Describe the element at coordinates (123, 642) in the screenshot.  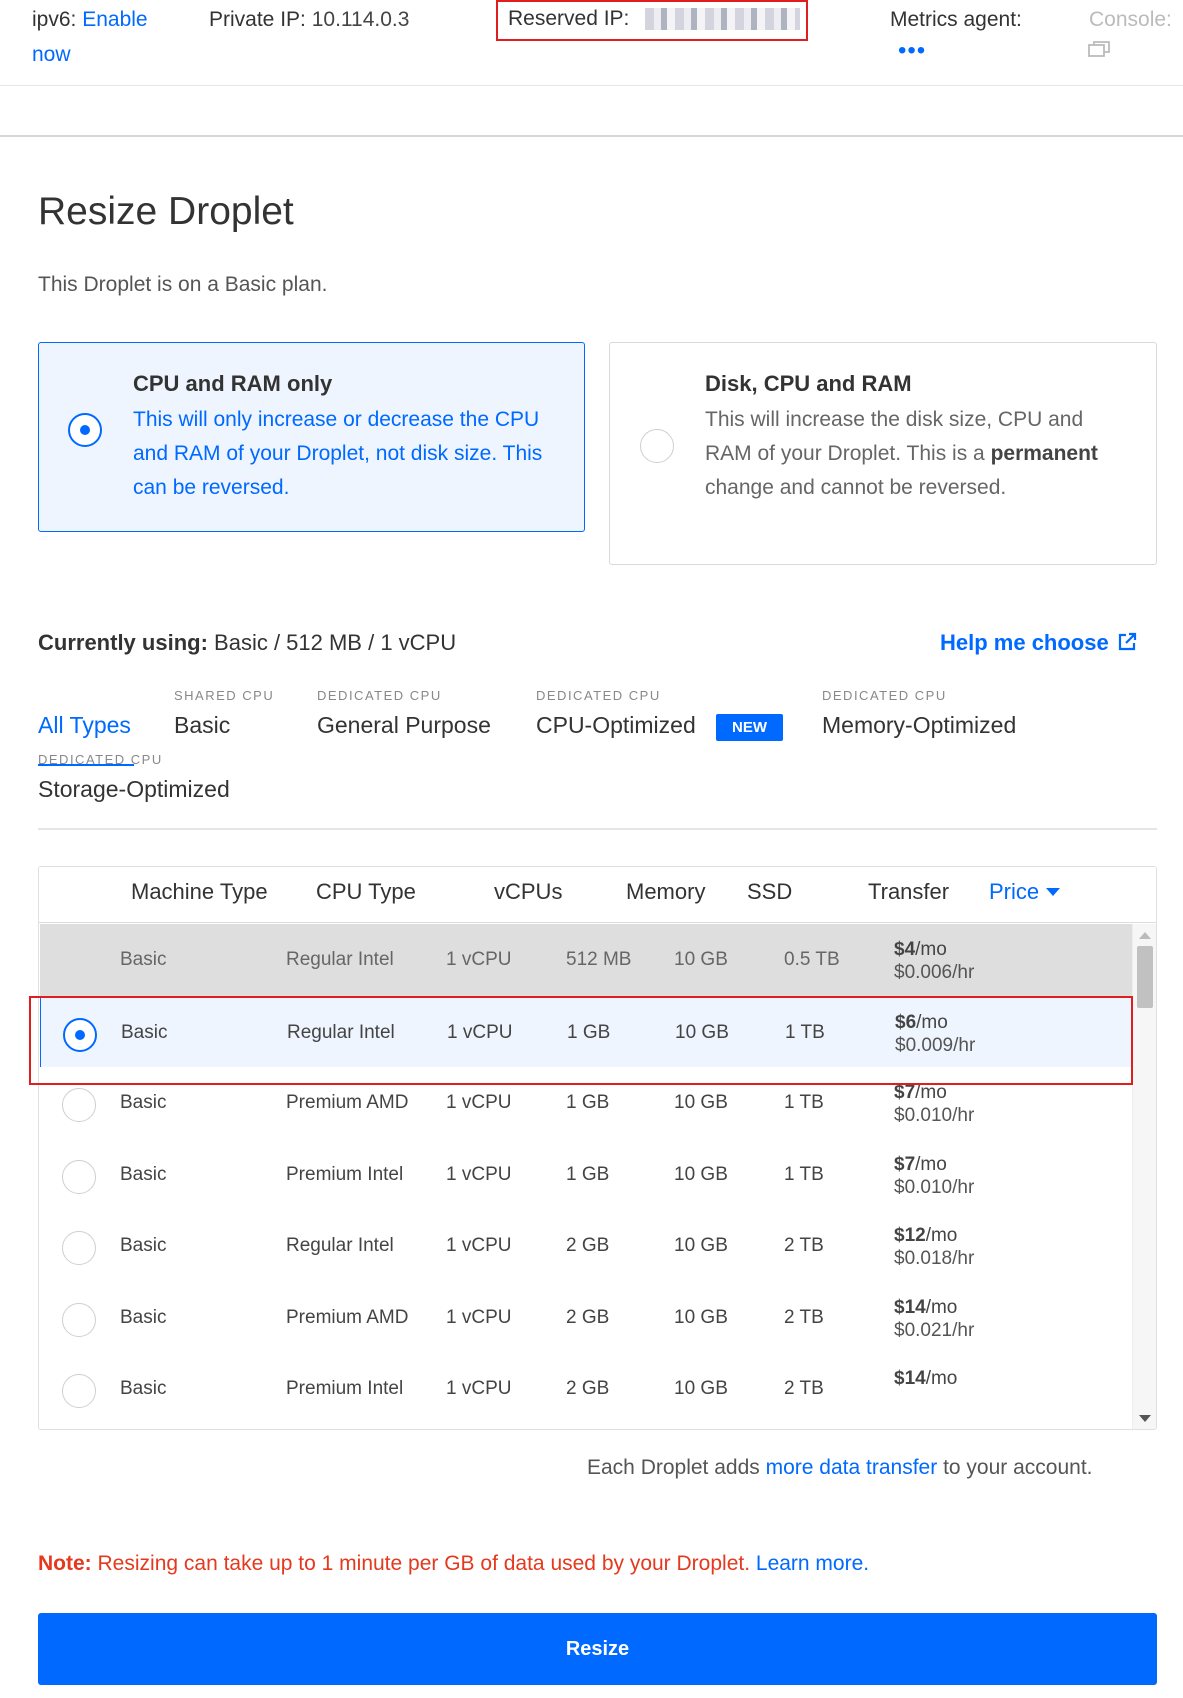
I see `current-plan-label: Currently using:` at that location.